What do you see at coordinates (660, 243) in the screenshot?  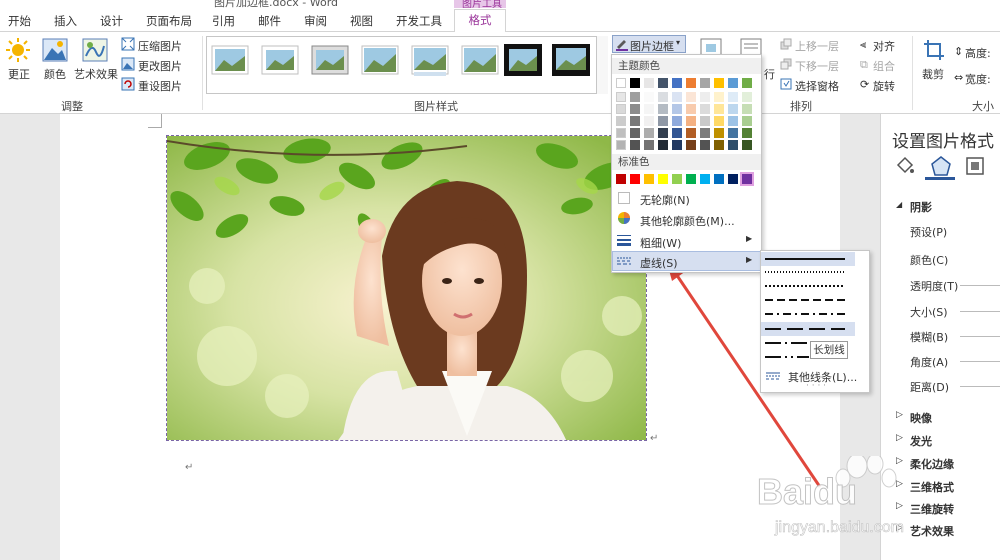 I see `line-weight-item: 粗细(W)` at bounding box center [660, 243].